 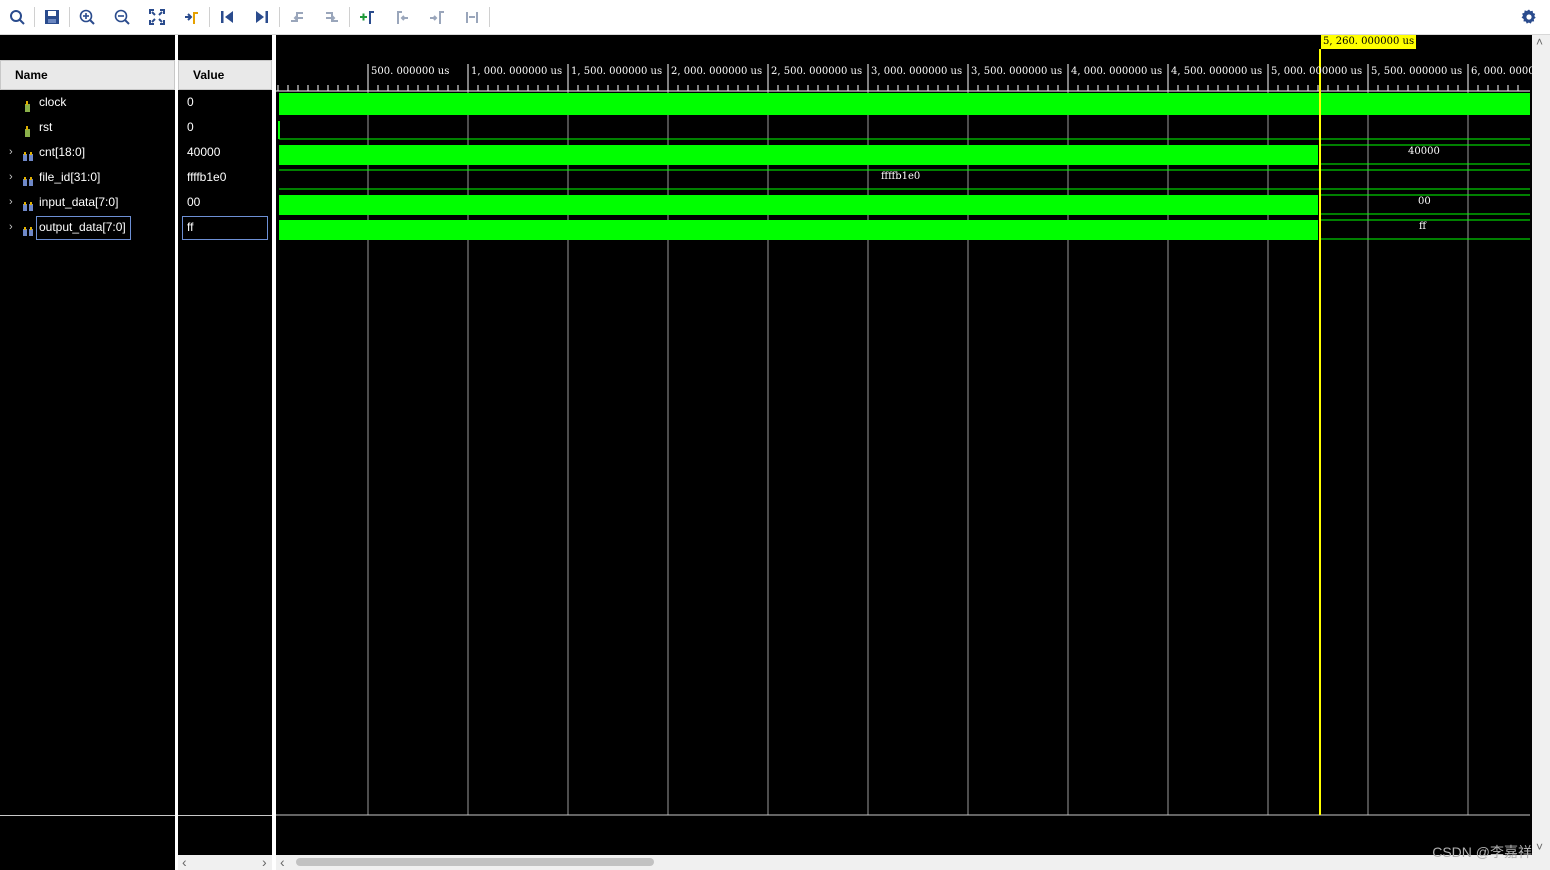 What do you see at coordinates (517, 71) in the screenshot?
I see `time-tick-label: 1, 000. 000000 us` at bounding box center [517, 71].